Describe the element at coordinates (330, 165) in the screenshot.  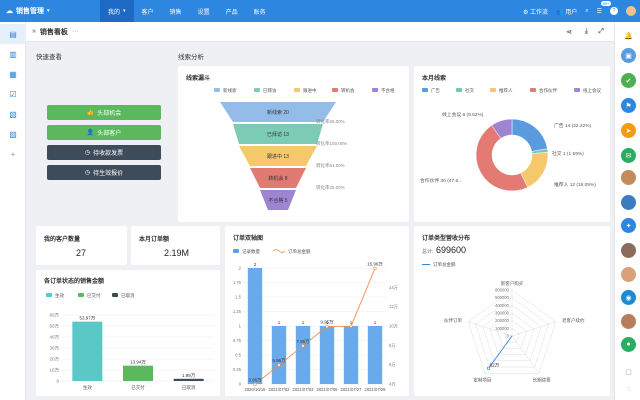
I see `conversion-rate: 转化率61.00%` at that location.